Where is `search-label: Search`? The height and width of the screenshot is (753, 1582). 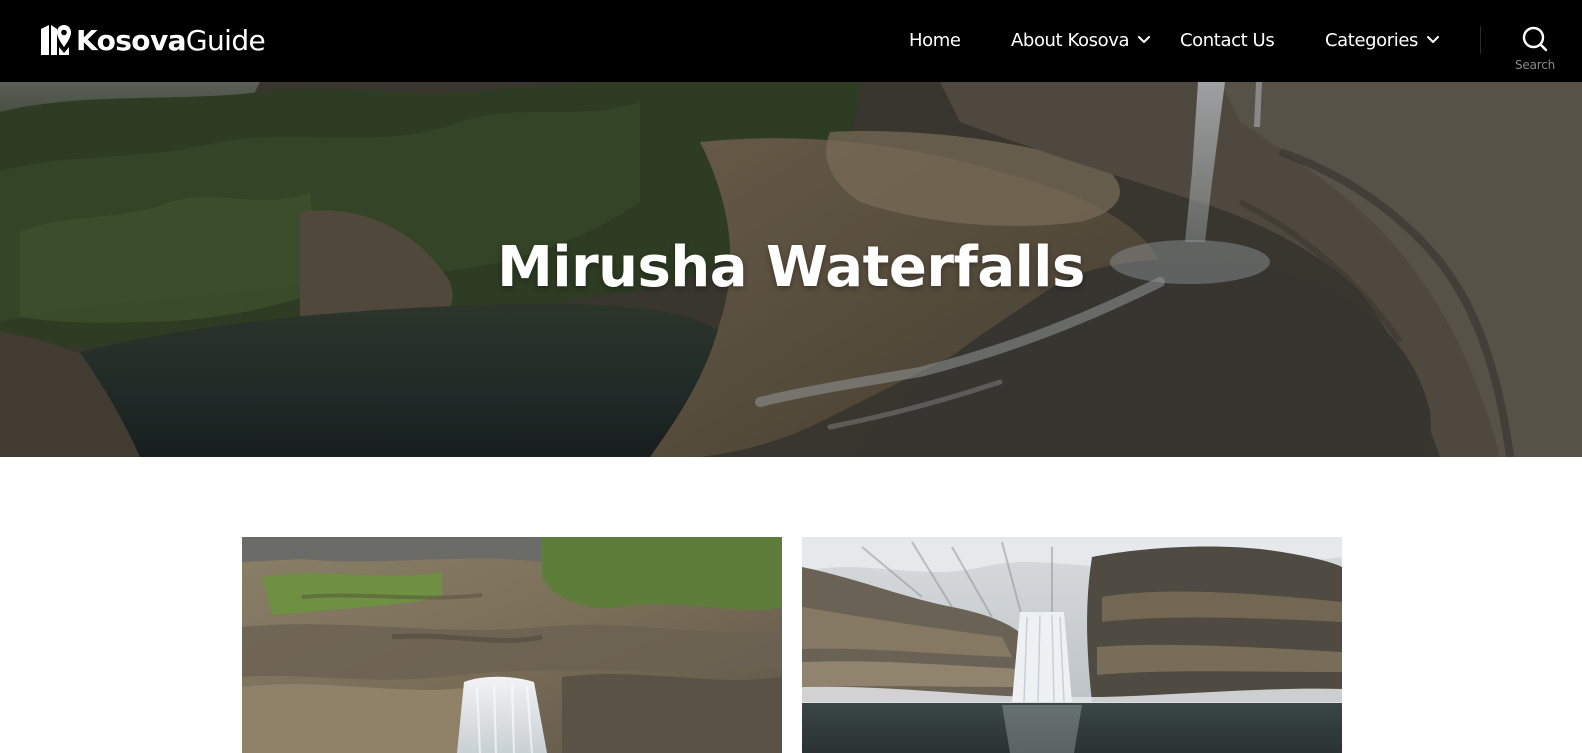
search-label: Search is located at coordinates (1535, 65).